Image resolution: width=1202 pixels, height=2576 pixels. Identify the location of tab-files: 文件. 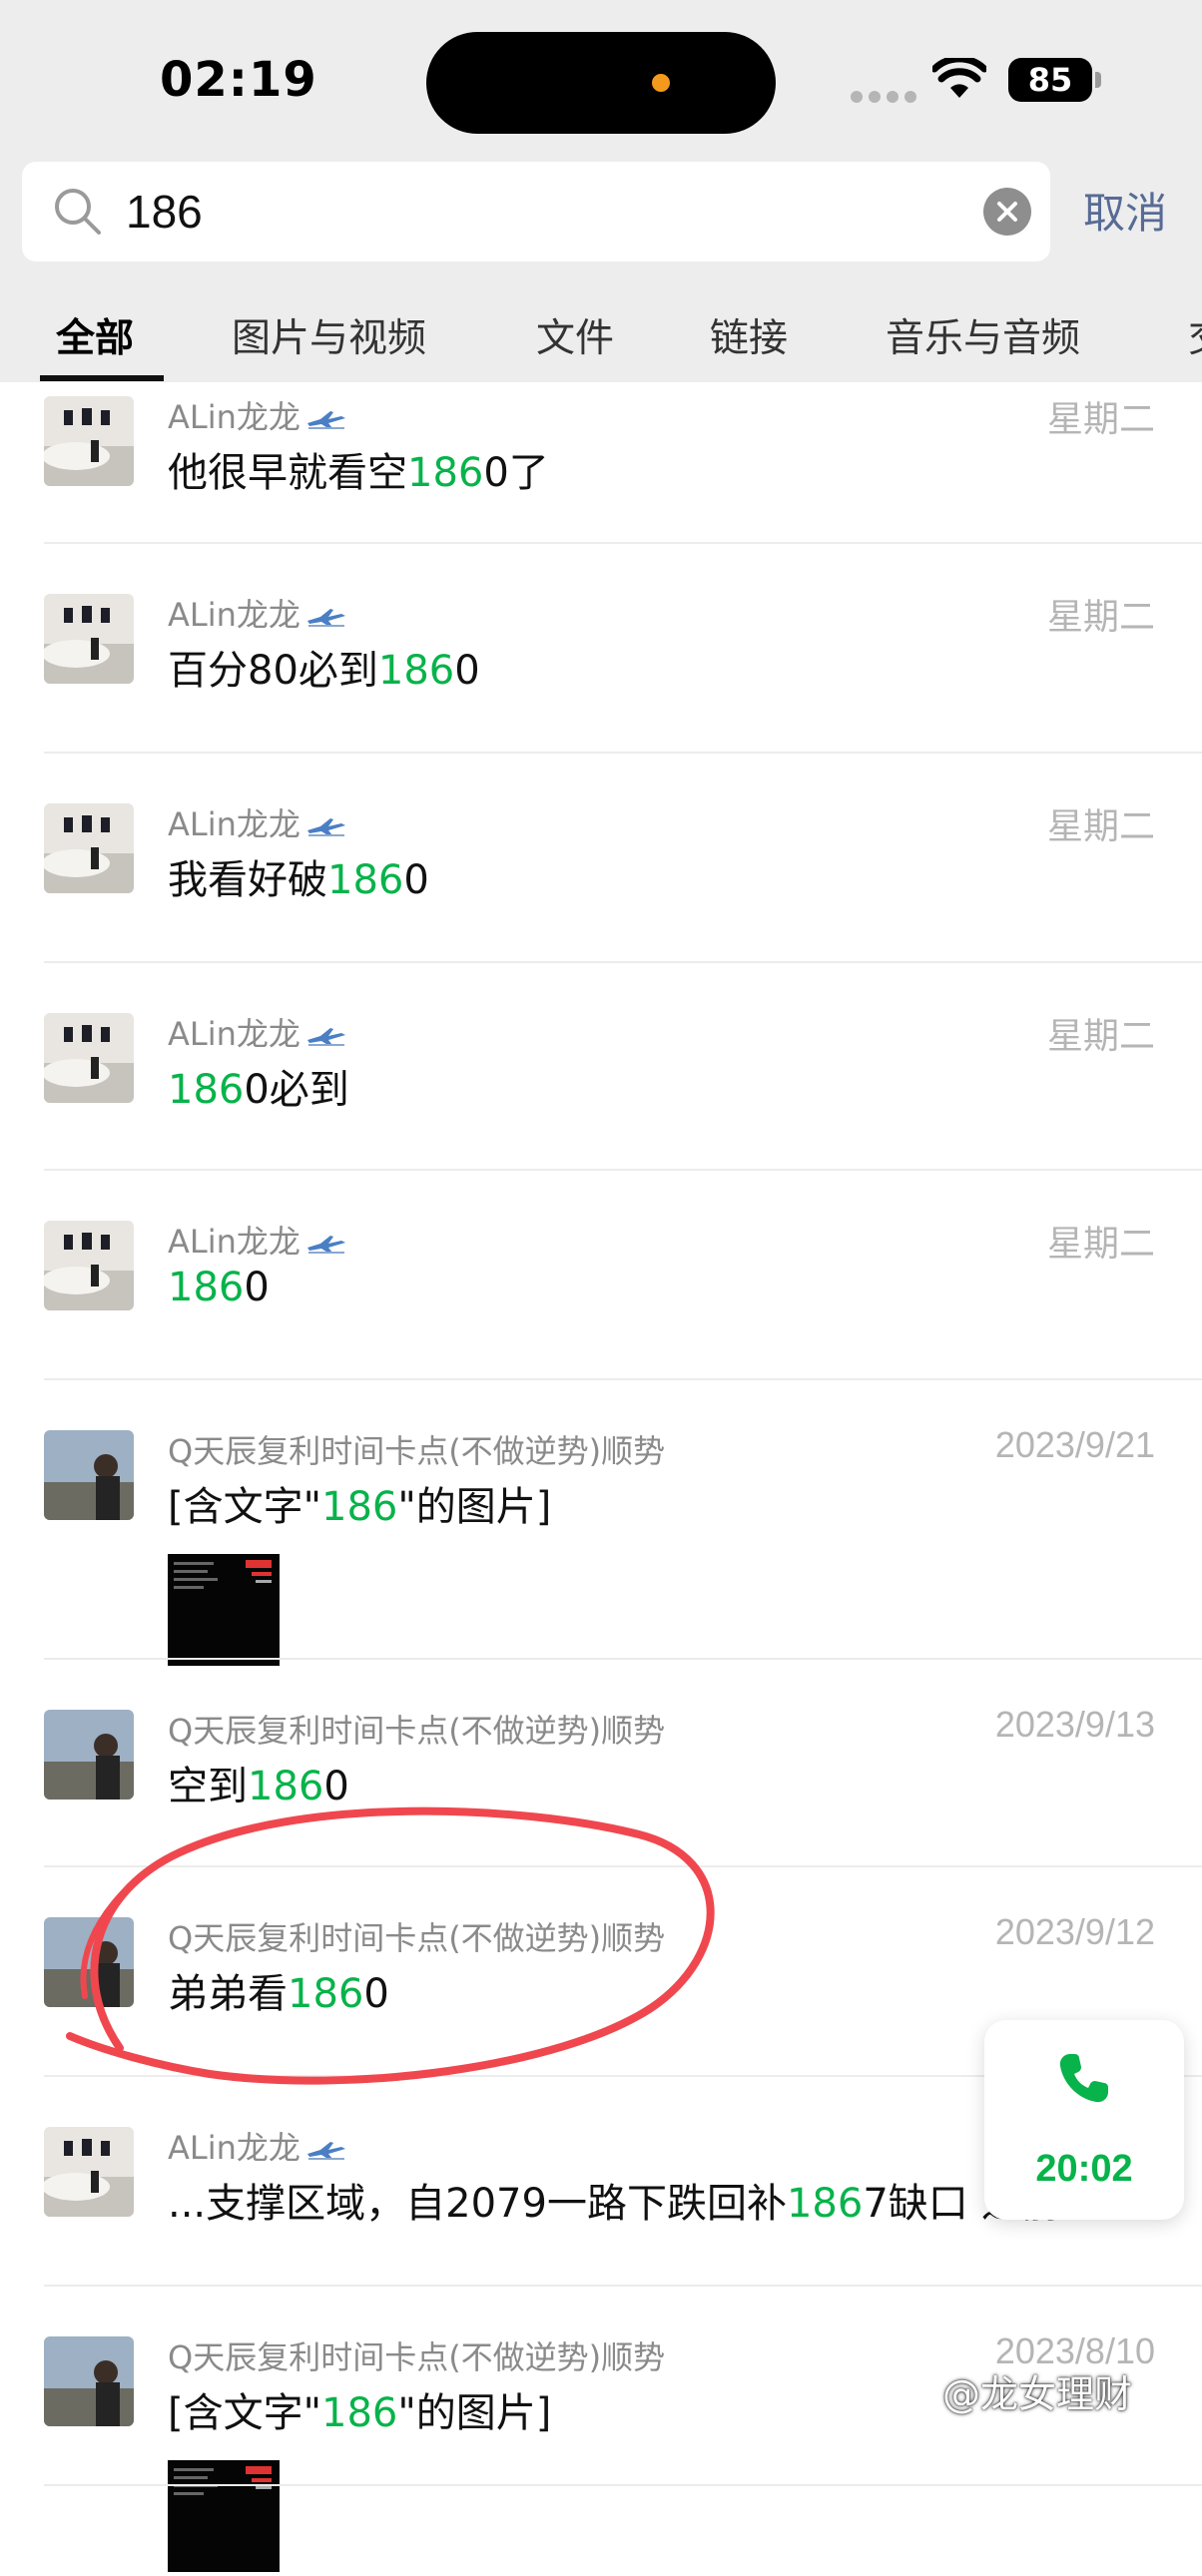
(575, 335).